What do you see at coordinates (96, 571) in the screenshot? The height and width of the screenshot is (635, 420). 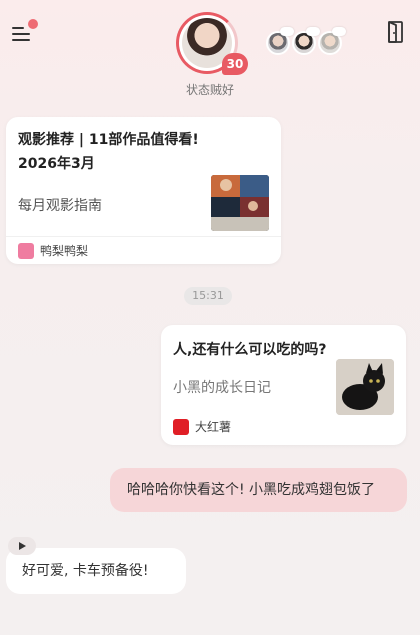 I see `message-bubble-received: 好可爱, 卡车预备役!` at bounding box center [96, 571].